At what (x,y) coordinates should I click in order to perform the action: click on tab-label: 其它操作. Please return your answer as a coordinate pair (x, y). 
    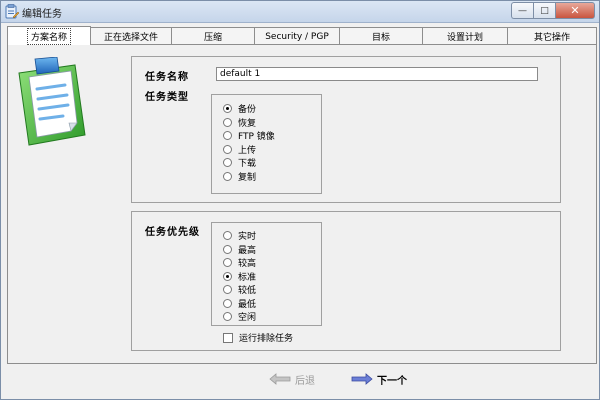
    Looking at the image, I should click on (551, 38).